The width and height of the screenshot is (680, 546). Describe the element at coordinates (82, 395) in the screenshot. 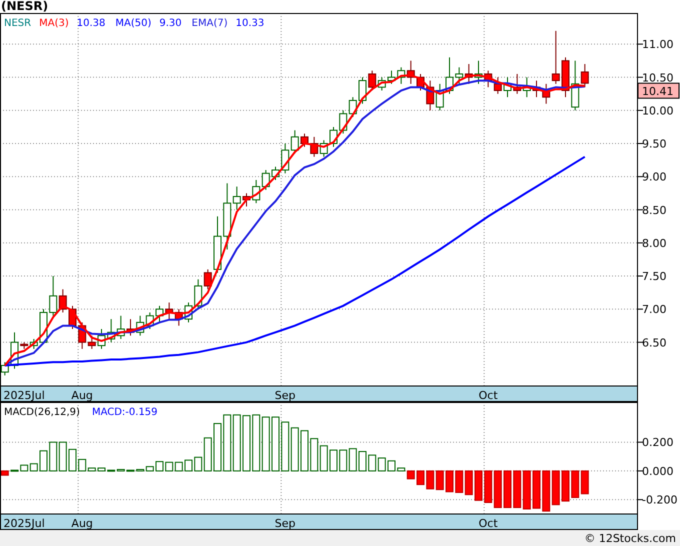

I see `date-label: Aug` at that location.